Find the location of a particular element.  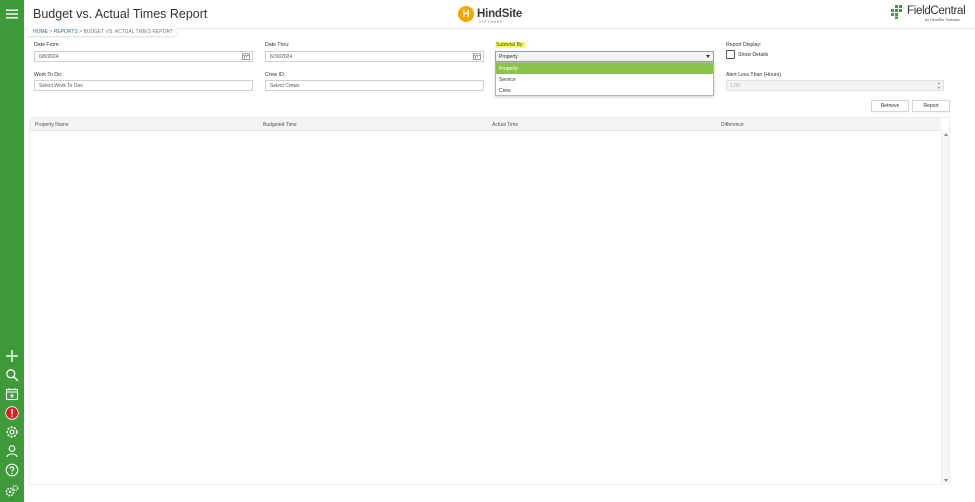

fieldcentral-logo-text: FieldCentral is located at coordinates (936, 11).